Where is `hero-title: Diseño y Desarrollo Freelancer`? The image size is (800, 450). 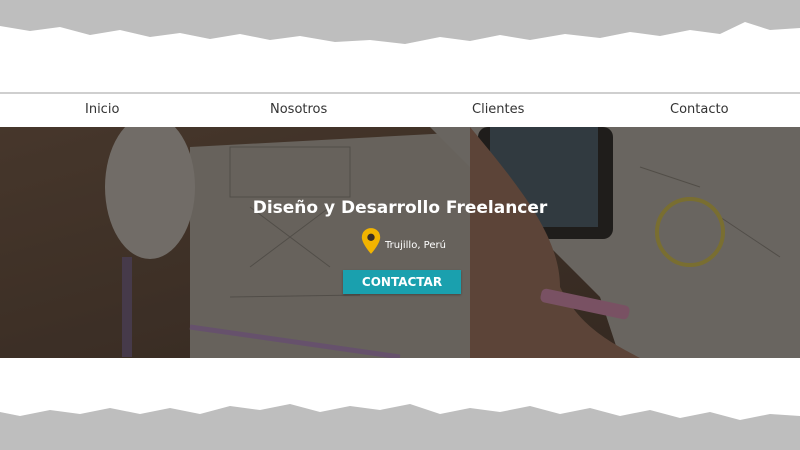 hero-title: Diseño y Desarrollo Freelancer is located at coordinates (400, 208).